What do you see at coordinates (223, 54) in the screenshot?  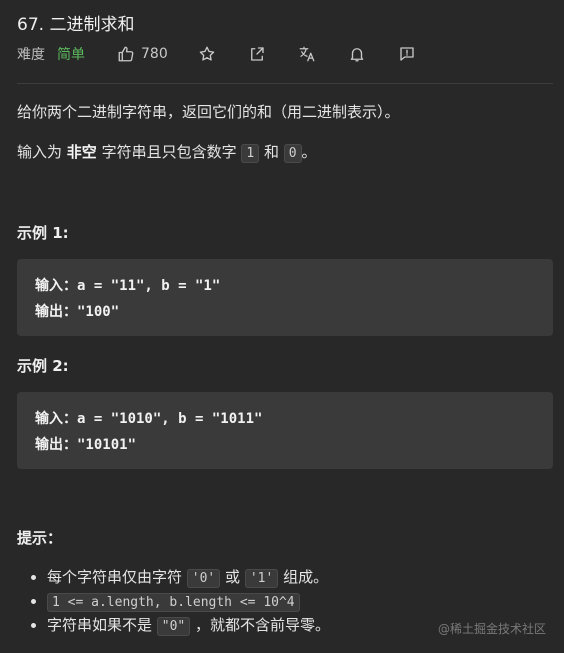 I see `favorite-button` at bounding box center [223, 54].